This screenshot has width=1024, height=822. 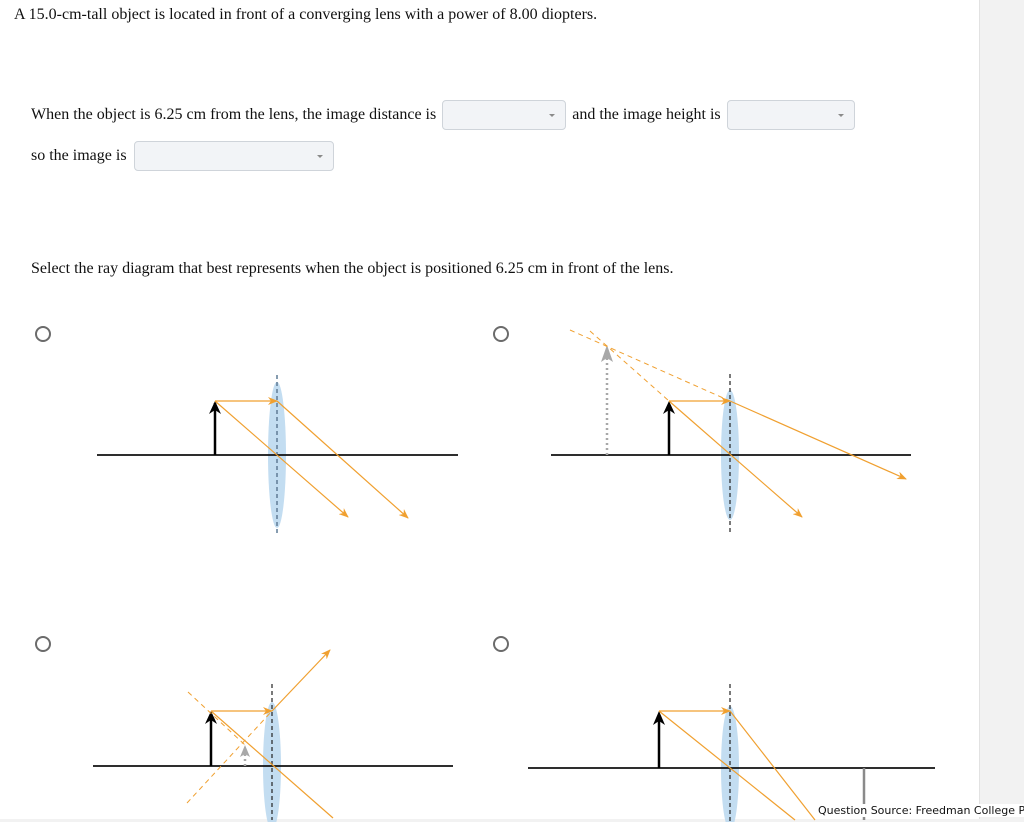 I want to click on diagram-c, so click(x=273, y=735).